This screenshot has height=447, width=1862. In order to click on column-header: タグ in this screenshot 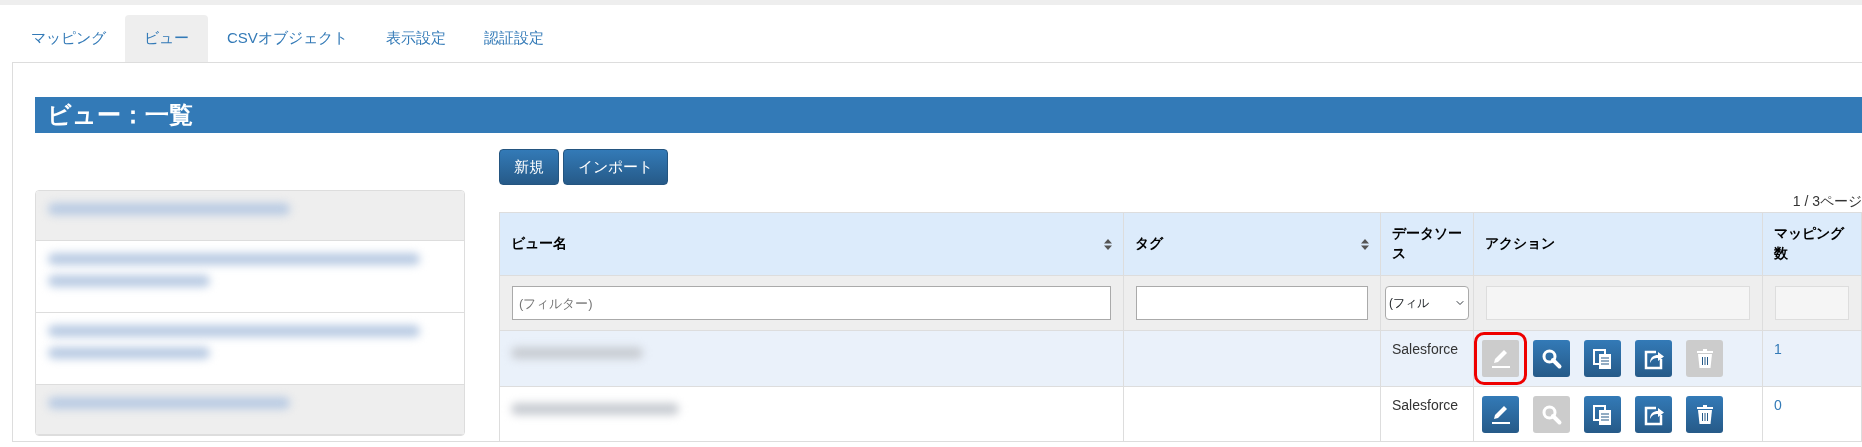, I will do `click(1149, 244)`.